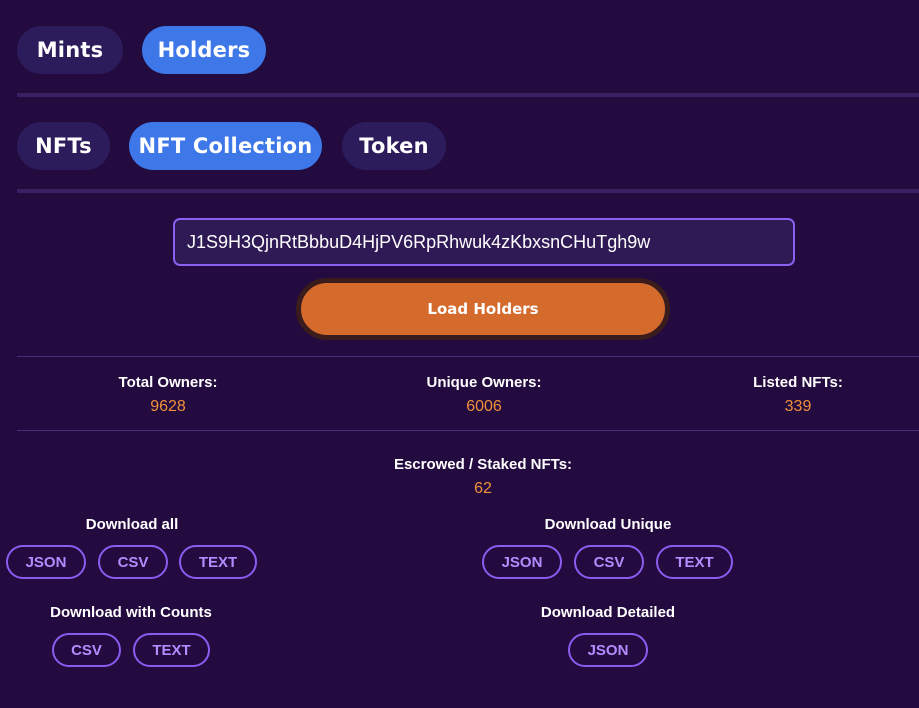 This screenshot has width=919, height=708. I want to click on stat-label: Unique Owners:, so click(484, 382).